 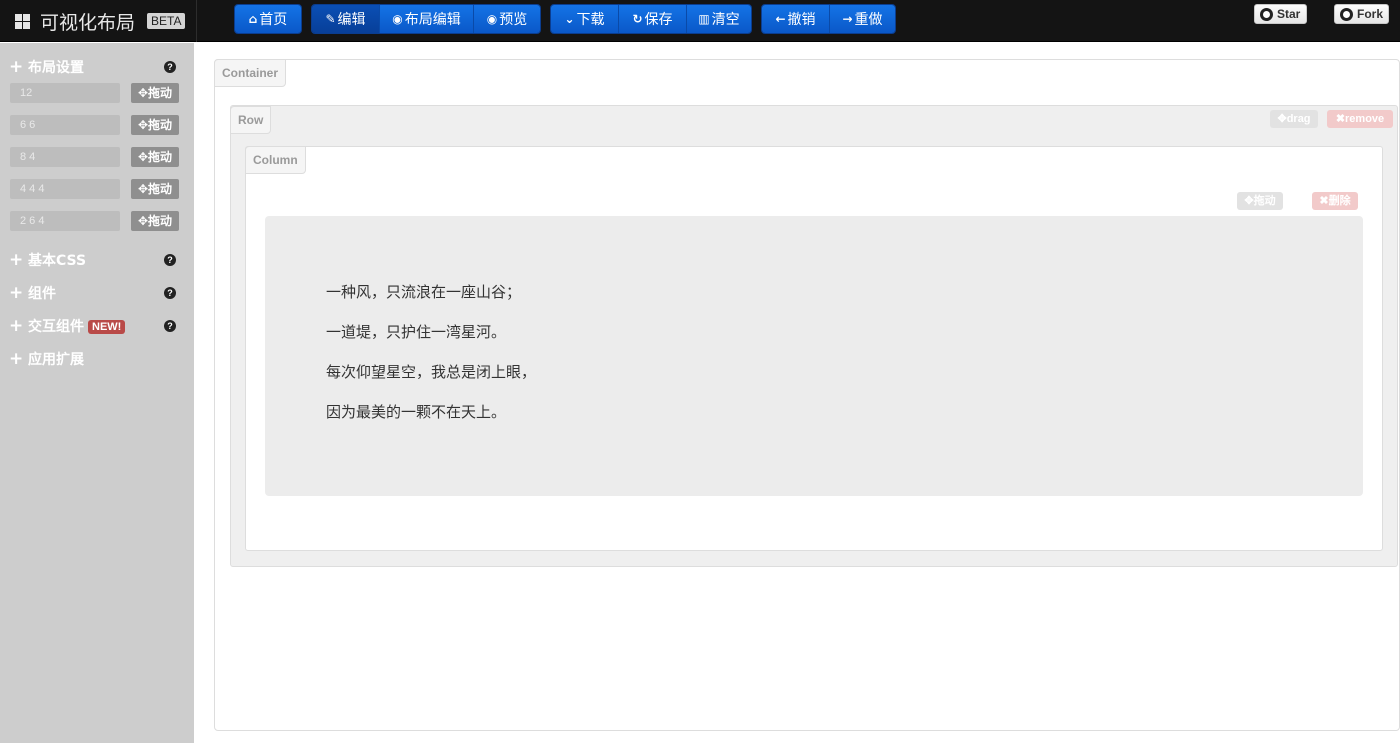 I want to click on preview-button: ◉ 预览, so click(x=507, y=19).